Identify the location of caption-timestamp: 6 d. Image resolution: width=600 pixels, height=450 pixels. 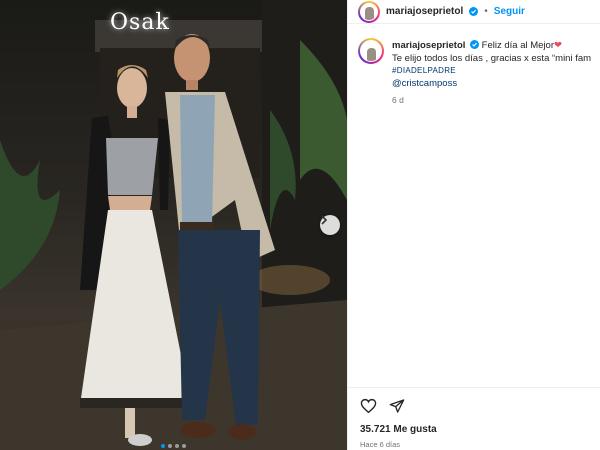
(398, 100).